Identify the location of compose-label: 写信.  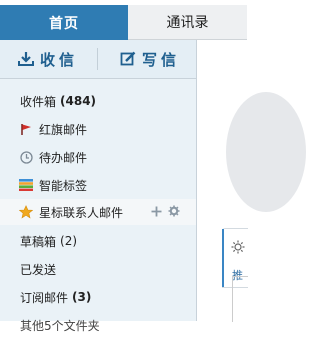
(161, 59).